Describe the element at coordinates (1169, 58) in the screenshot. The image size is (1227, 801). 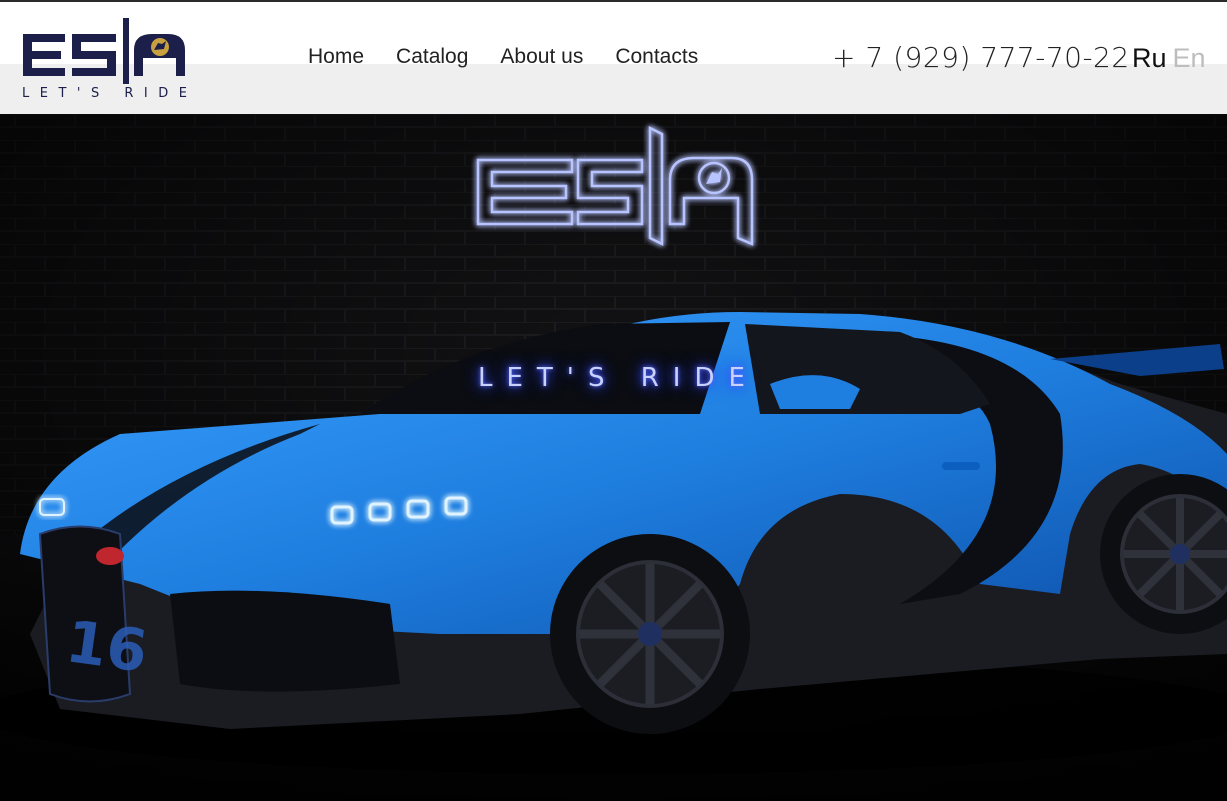
I see `language-switcher: Ru En` at that location.